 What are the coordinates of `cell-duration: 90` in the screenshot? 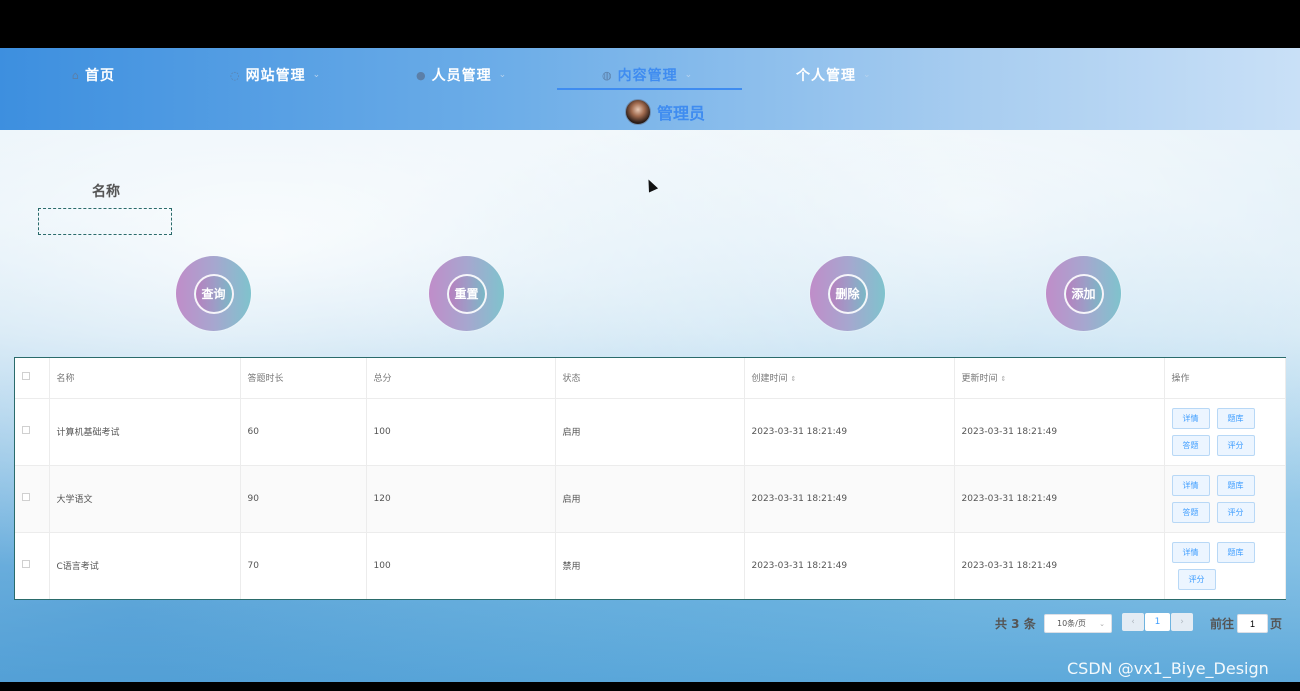 It's located at (303, 499).